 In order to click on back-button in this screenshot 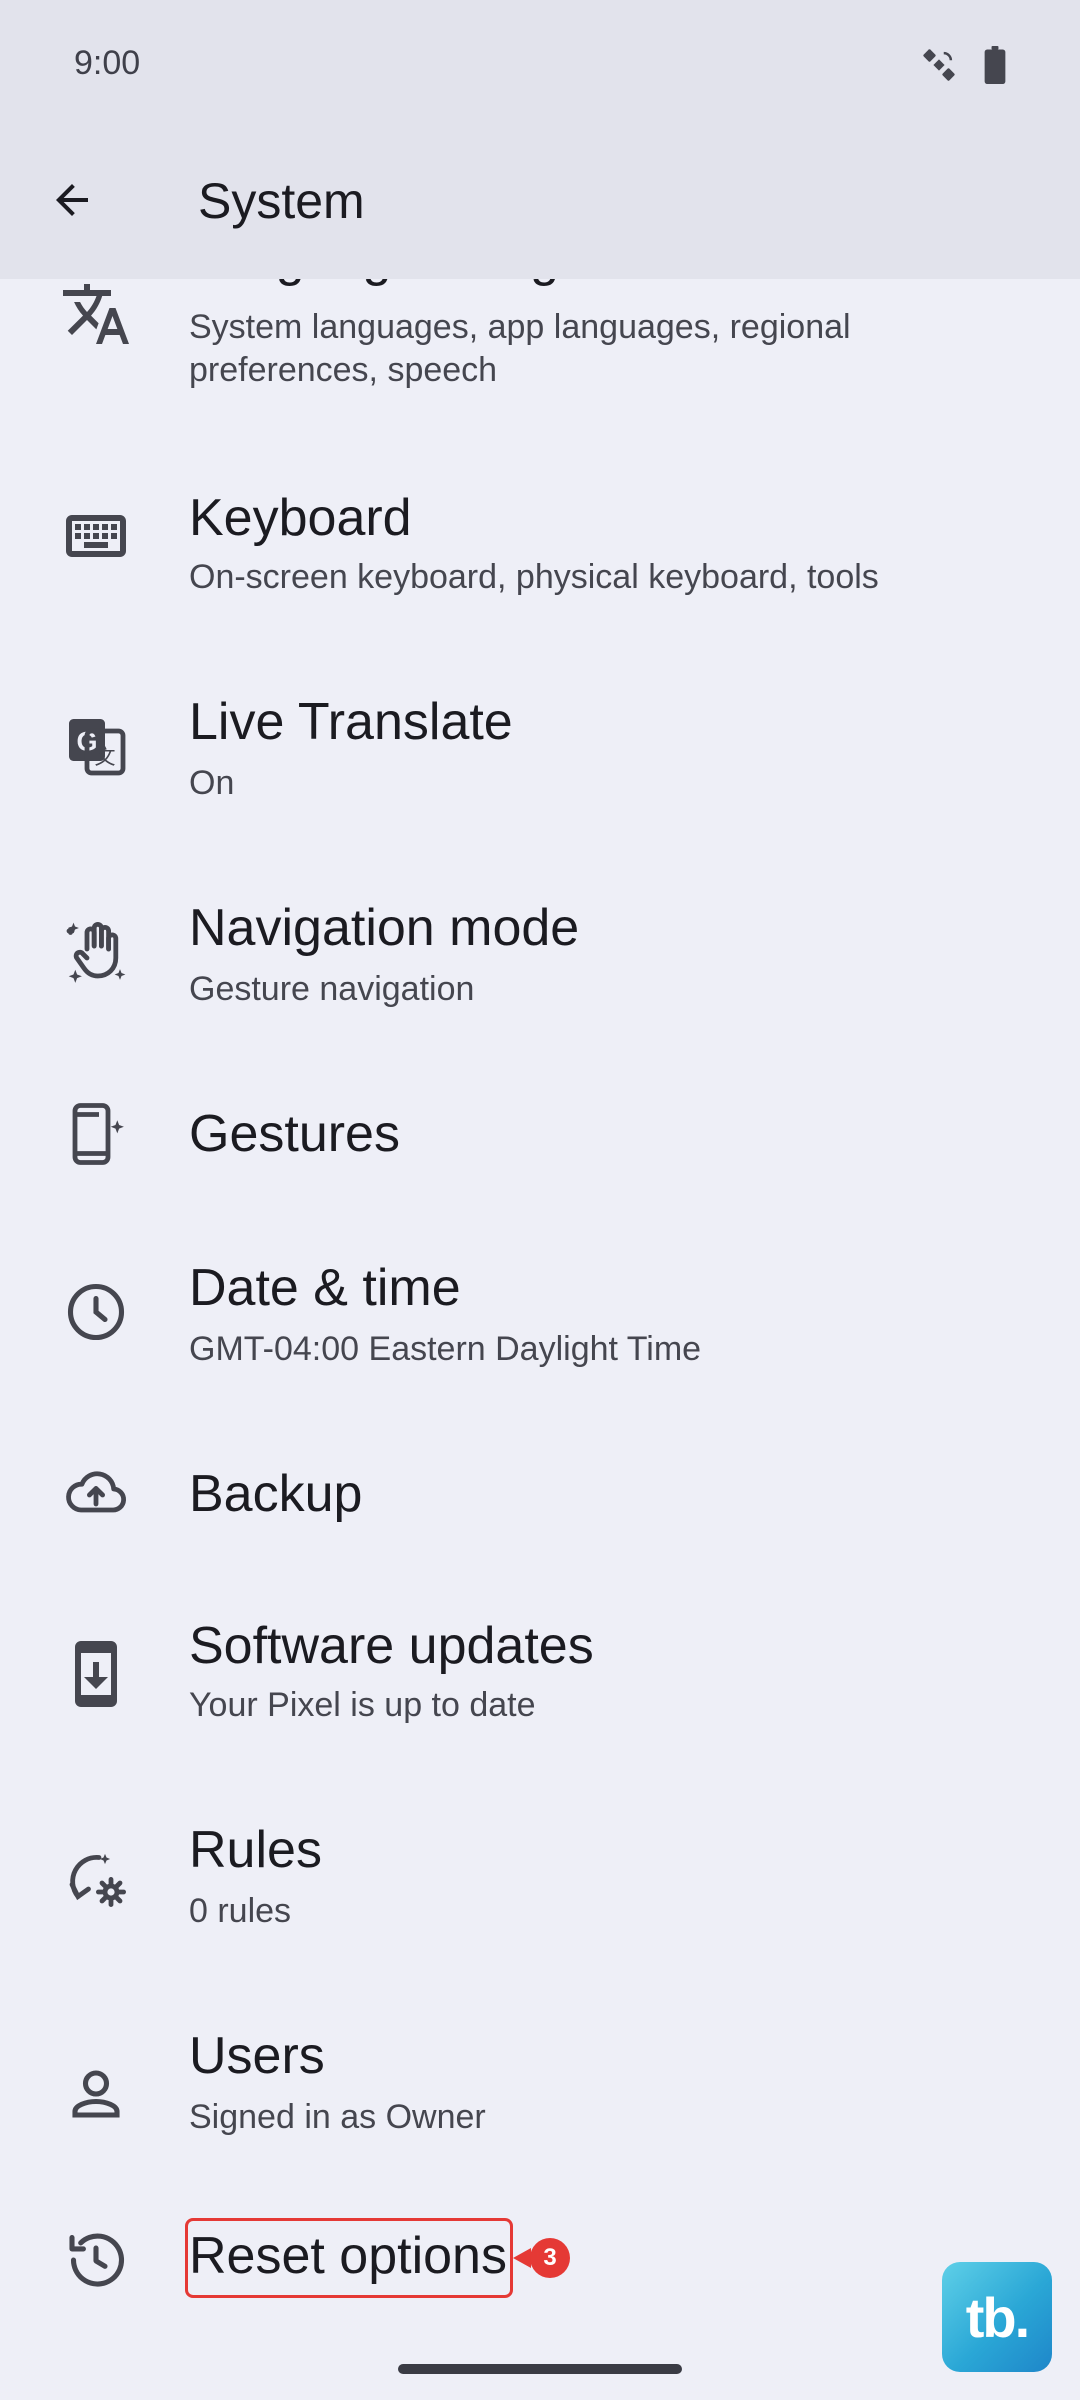, I will do `click(72, 202)`.